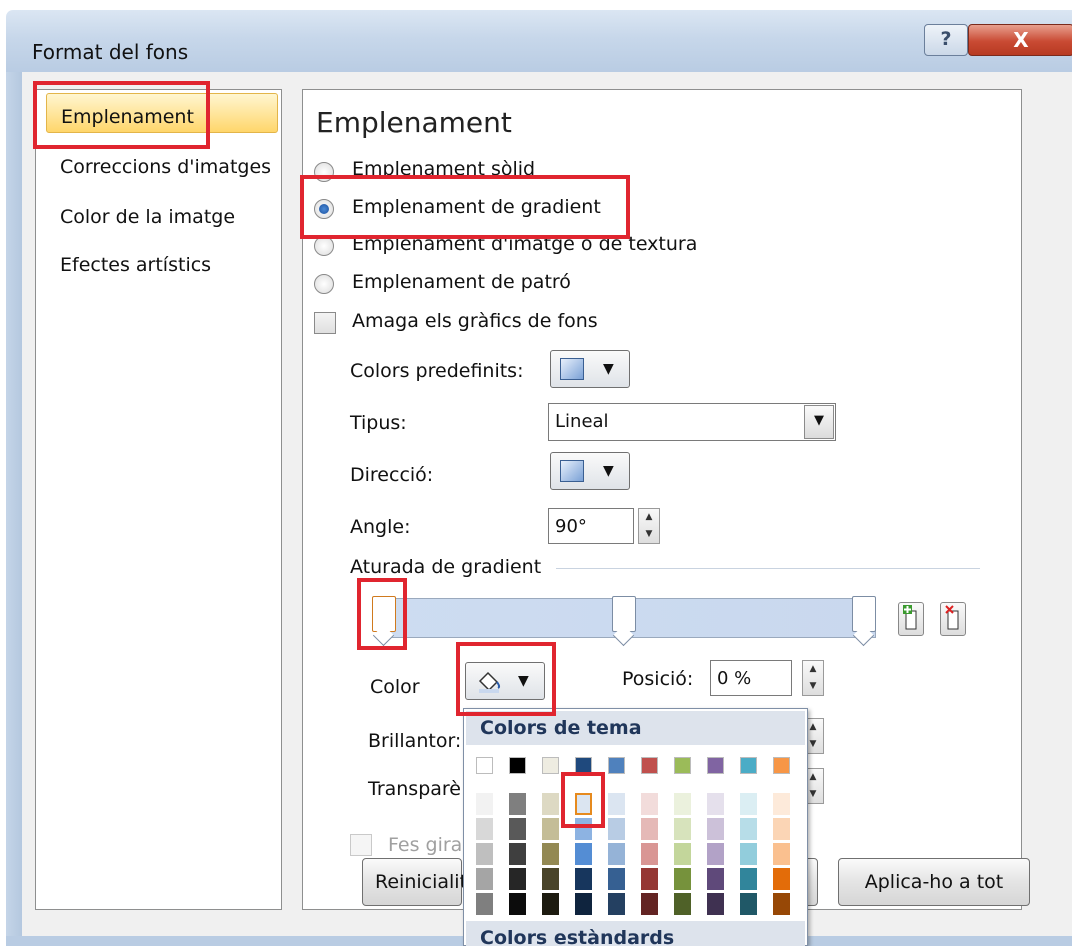 The height and width of the screenshot is (946, 1072). I want to click on add-stop-button, so click(911, 619).